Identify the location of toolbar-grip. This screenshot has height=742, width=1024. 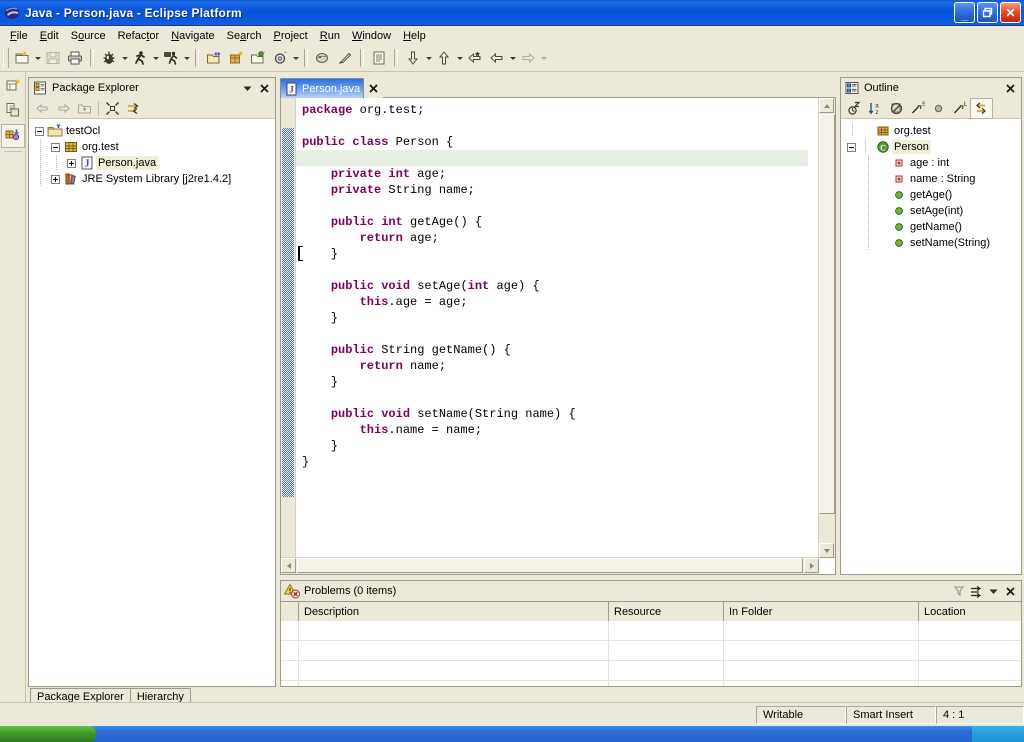
(6, 58).